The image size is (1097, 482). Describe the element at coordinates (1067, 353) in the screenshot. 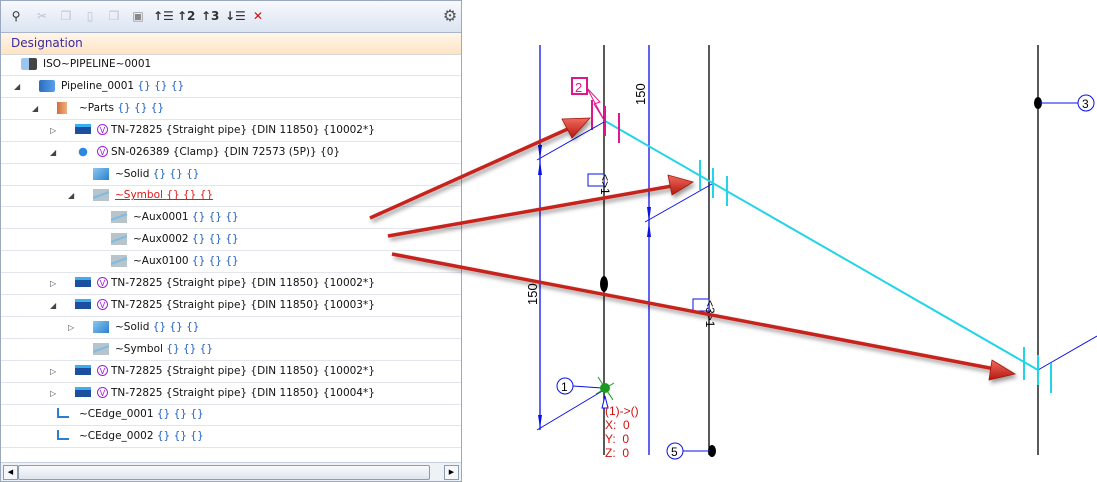

I see `pipe-line-continuation` at that location.